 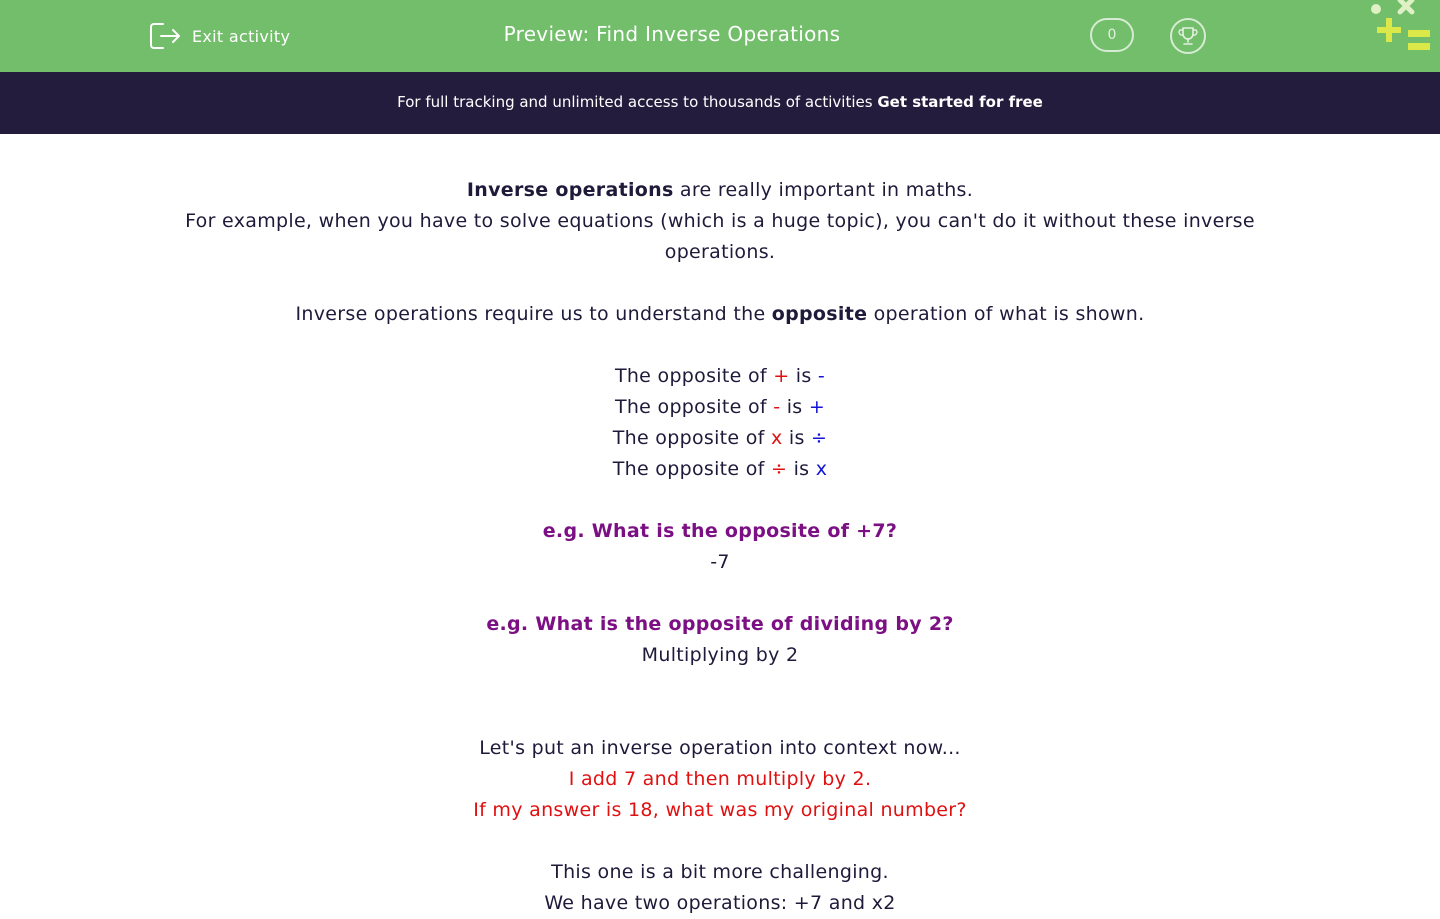 I want to click on example-answer: -7, so click(x=720, y=562).